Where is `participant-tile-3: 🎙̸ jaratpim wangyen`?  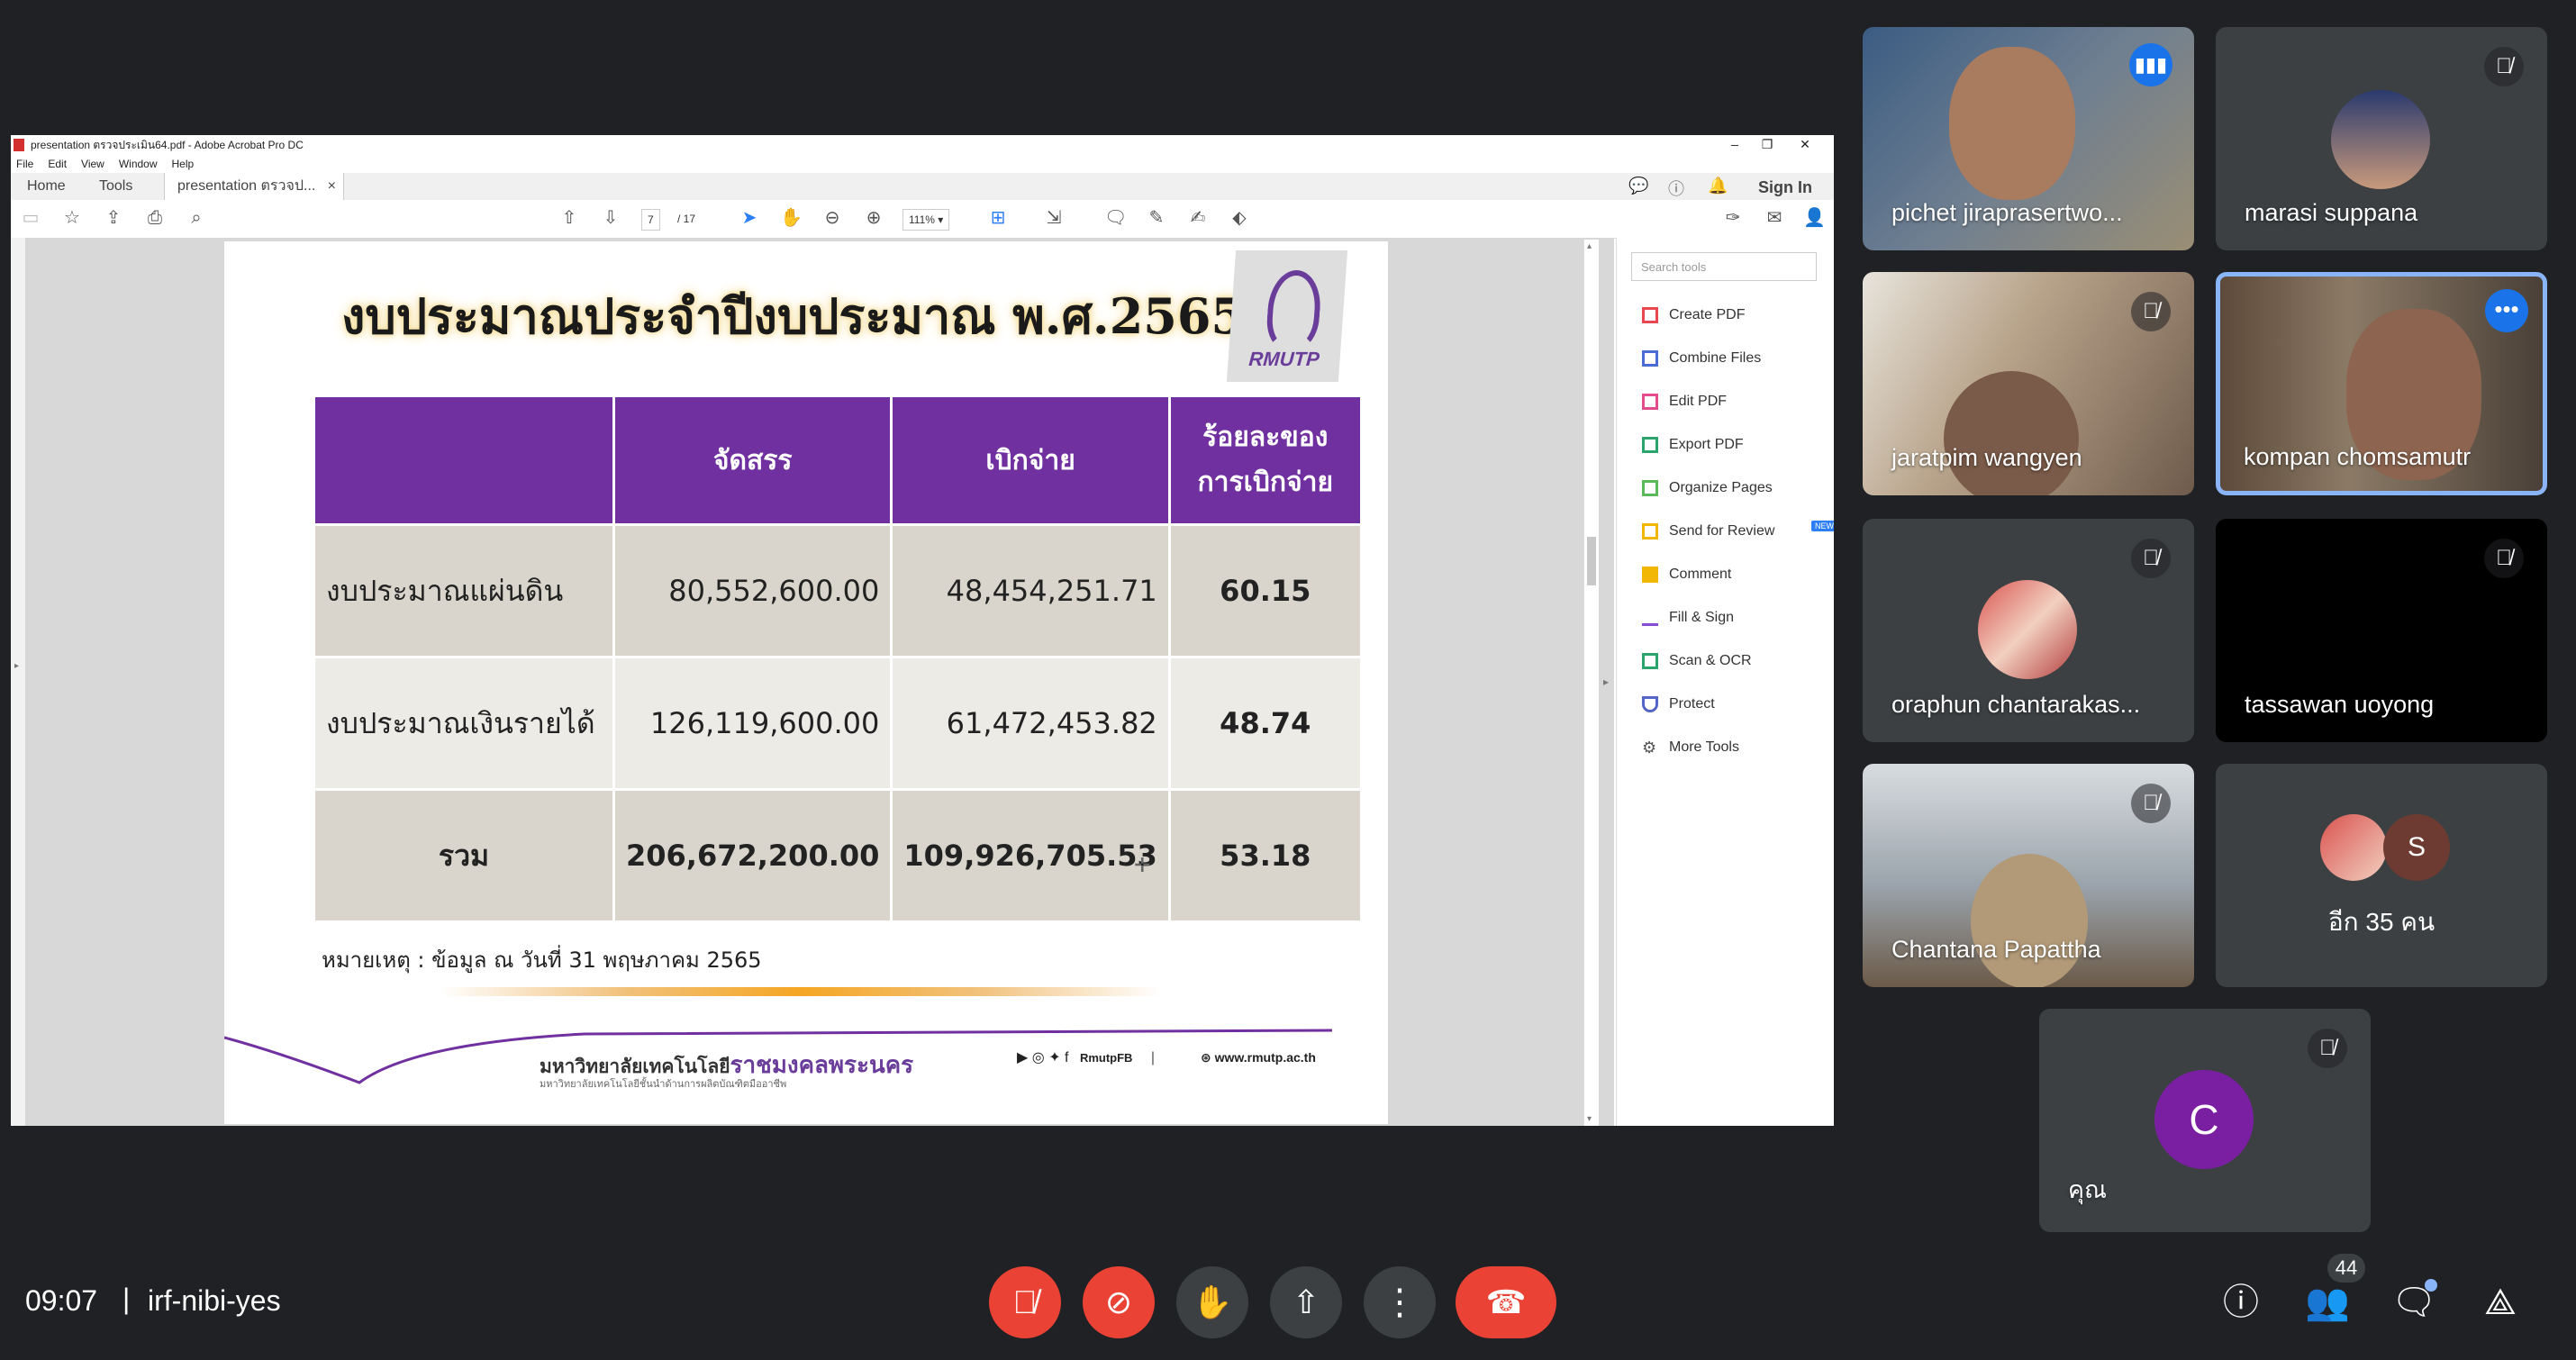 participant-tile-3: 🎙̸ jaratpim wangyen is located at coordinates (2029, 384).